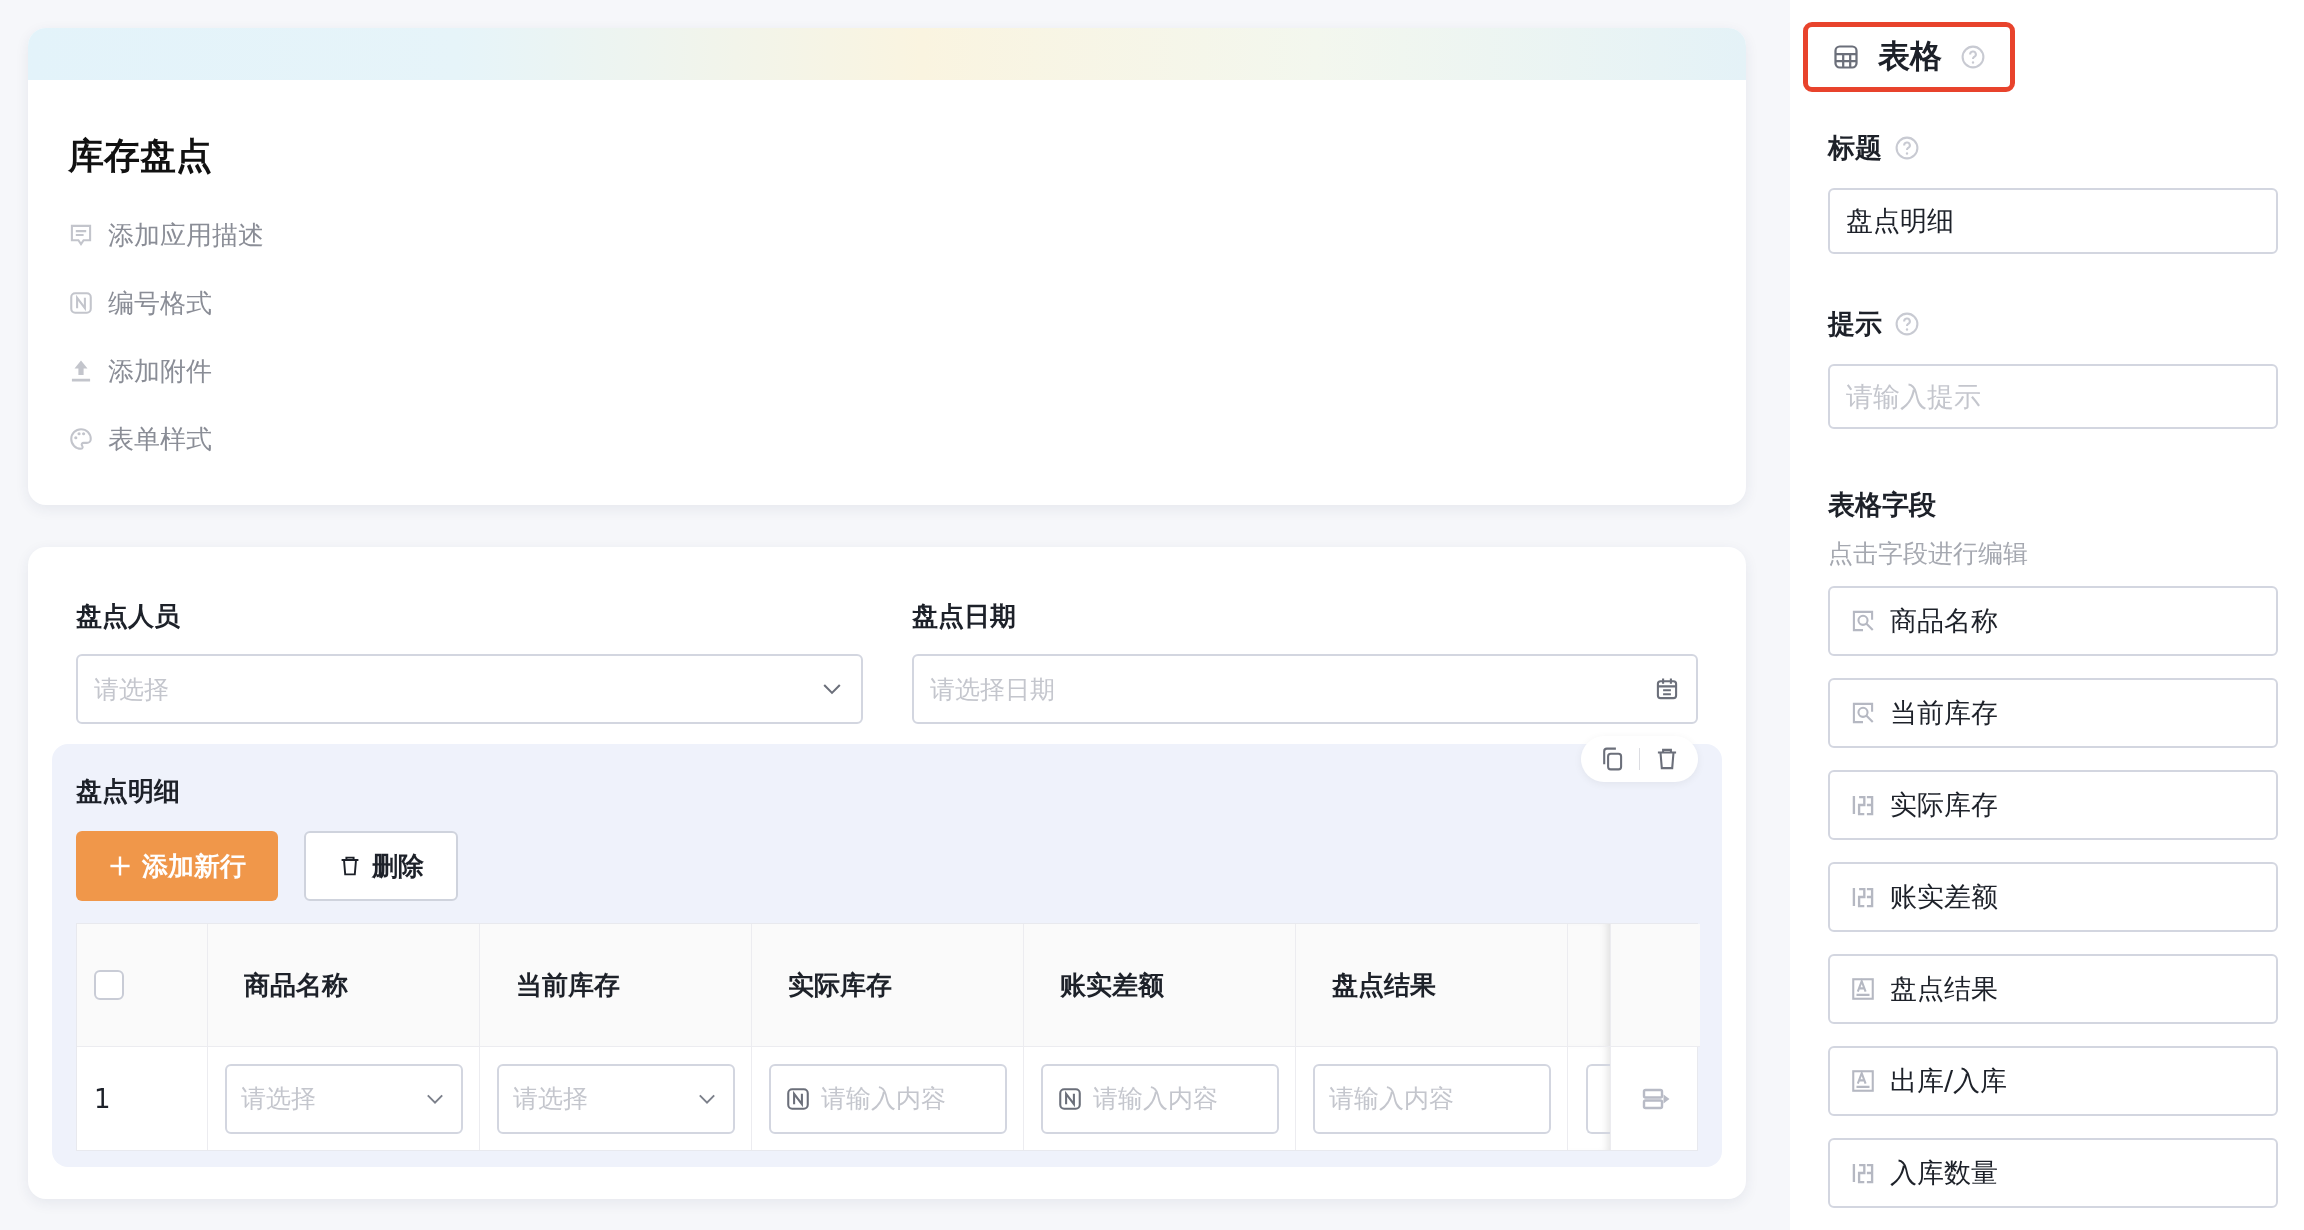 The height and width of the screenshot is (1230, 2304). Describe the element at coordinates (81, 235) in the screenshot. I see `comment-icon` at that location.